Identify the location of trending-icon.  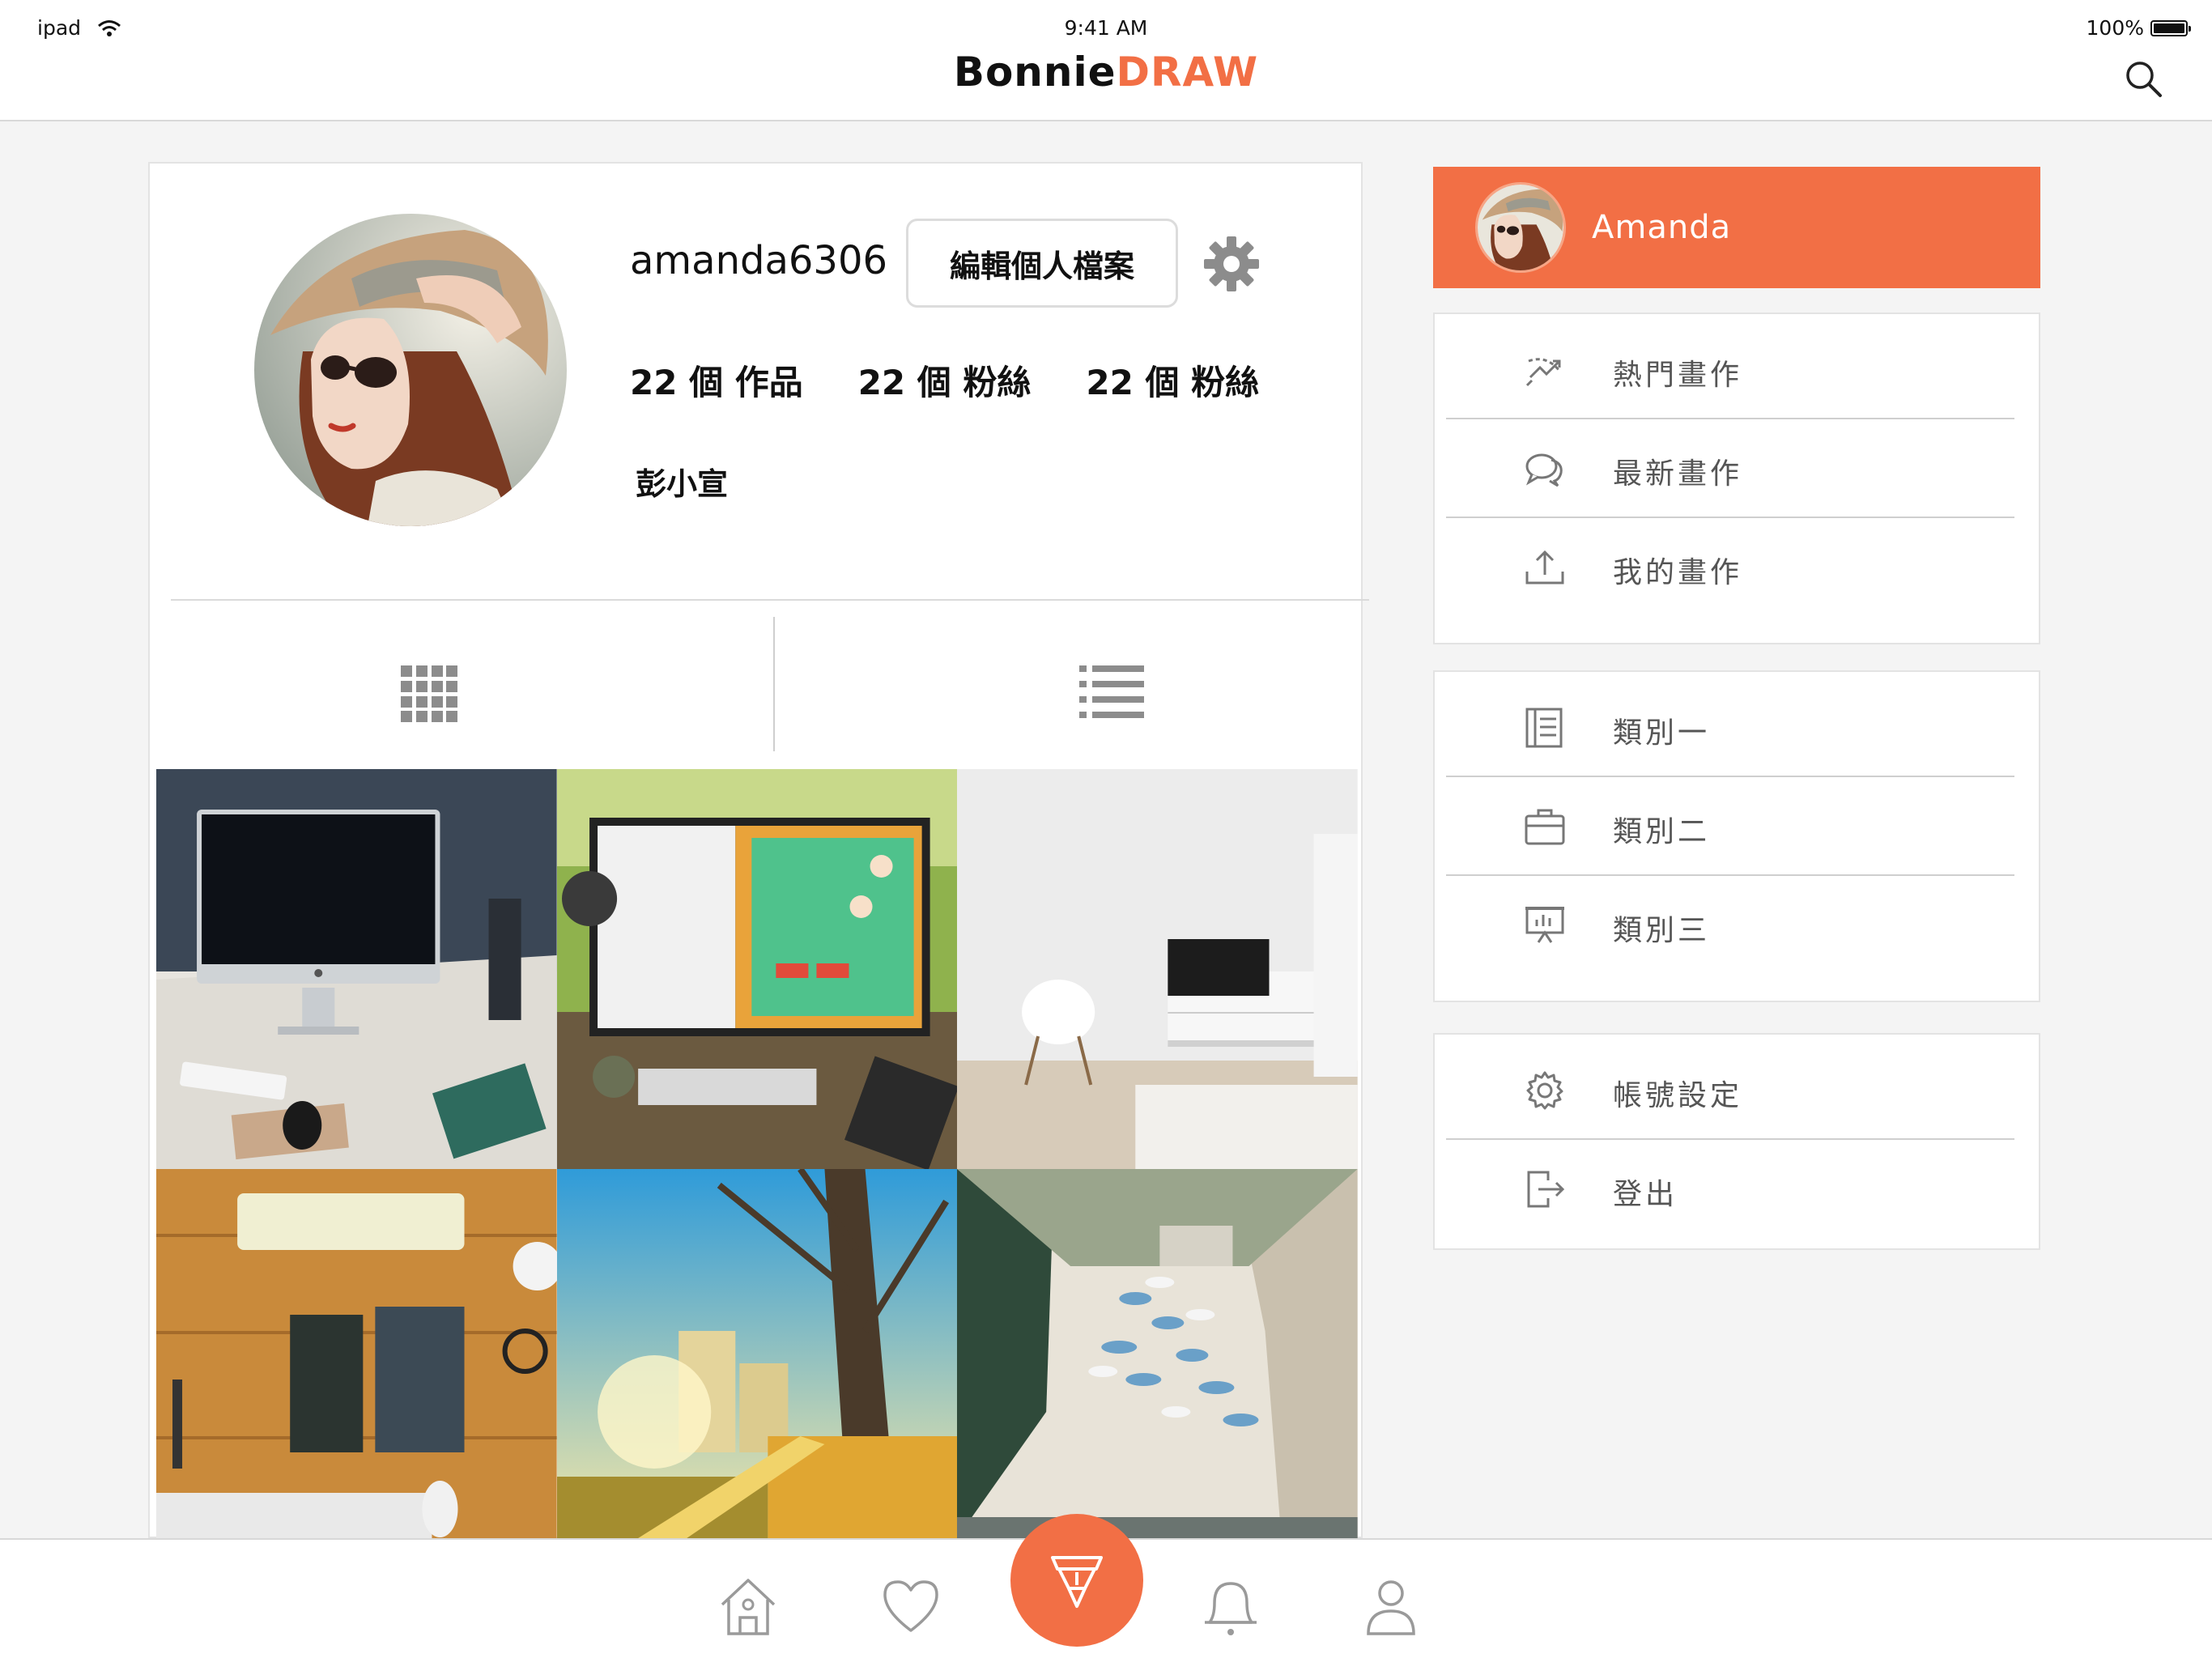
(1543, 372).